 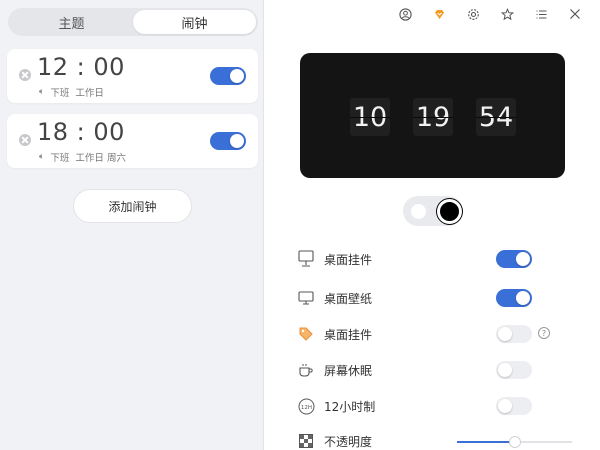 I want to click on help-icon: ?, so click(x=544, y=333).